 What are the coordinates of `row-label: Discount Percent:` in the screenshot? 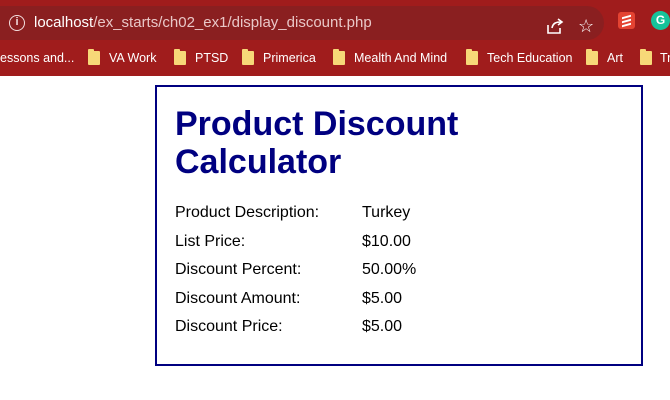 It's located at (238, 269).